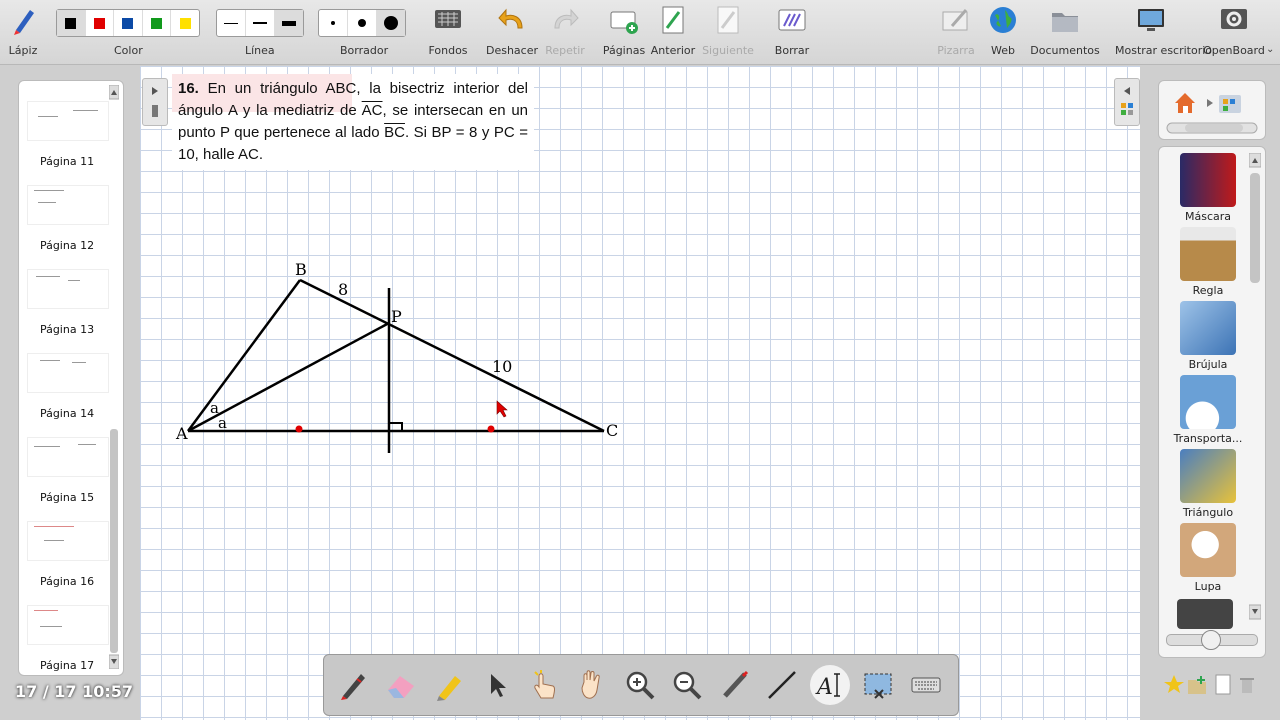 The height and width of the screenshot is (720, 1280). I want to click on selector-tool-button, so click(496, 685).